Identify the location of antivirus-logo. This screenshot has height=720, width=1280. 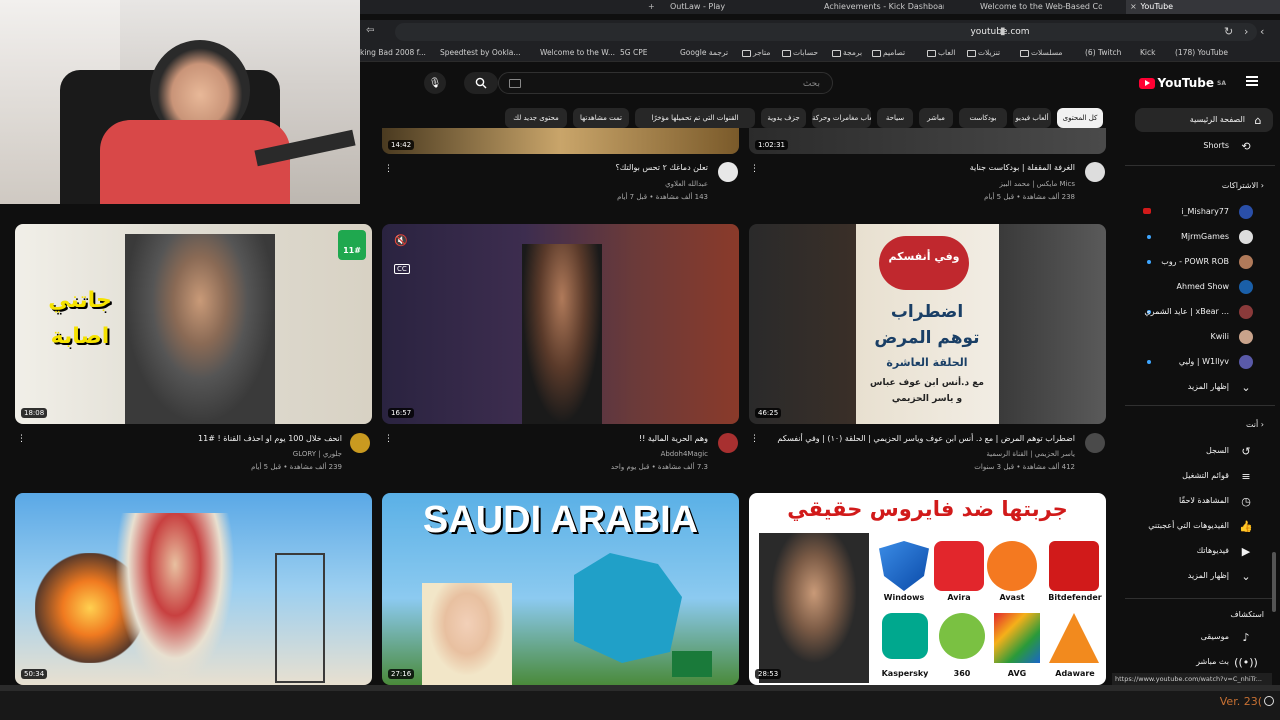
(1012, 566).